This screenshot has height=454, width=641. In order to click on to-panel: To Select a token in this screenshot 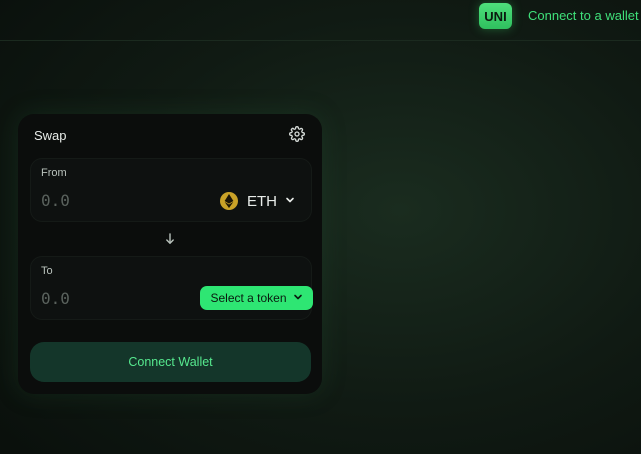, I will do `click(171, 288)`.